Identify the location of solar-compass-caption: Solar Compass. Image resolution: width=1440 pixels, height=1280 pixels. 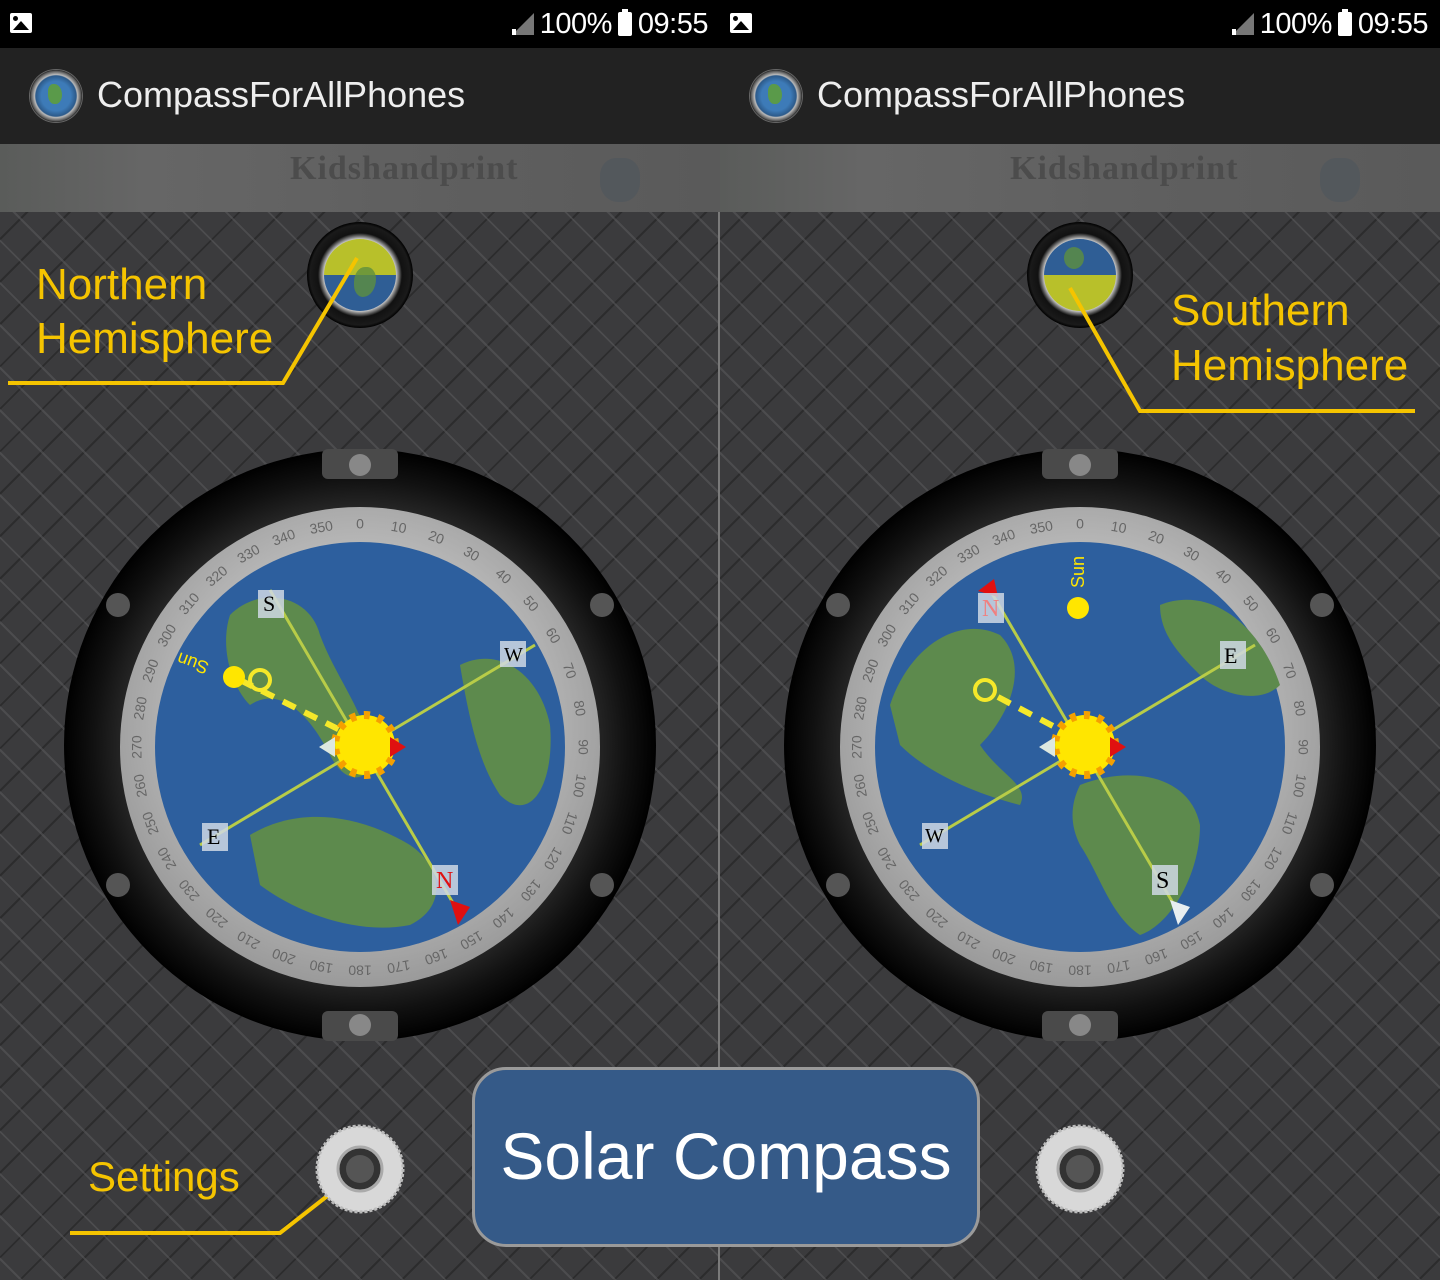
(726, 1157).